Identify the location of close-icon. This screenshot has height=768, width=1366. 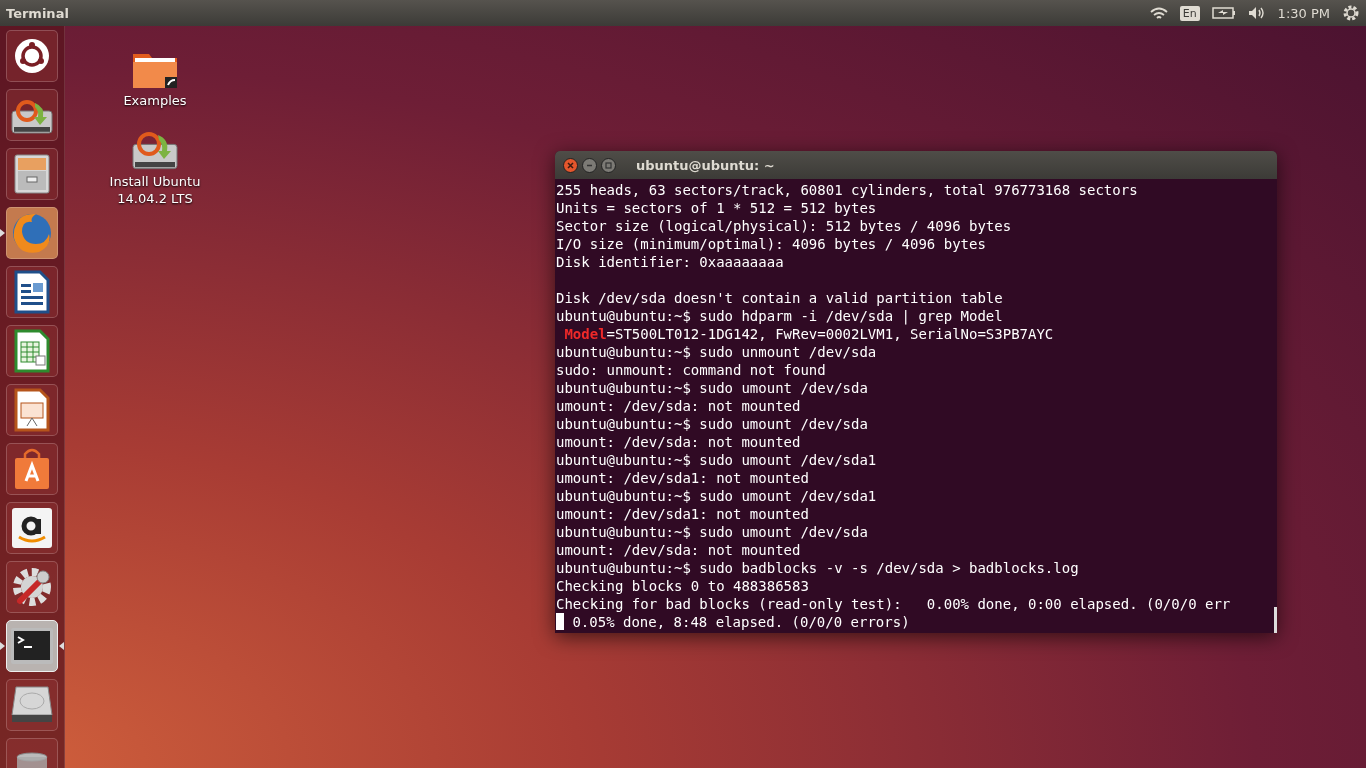
(570, 165).